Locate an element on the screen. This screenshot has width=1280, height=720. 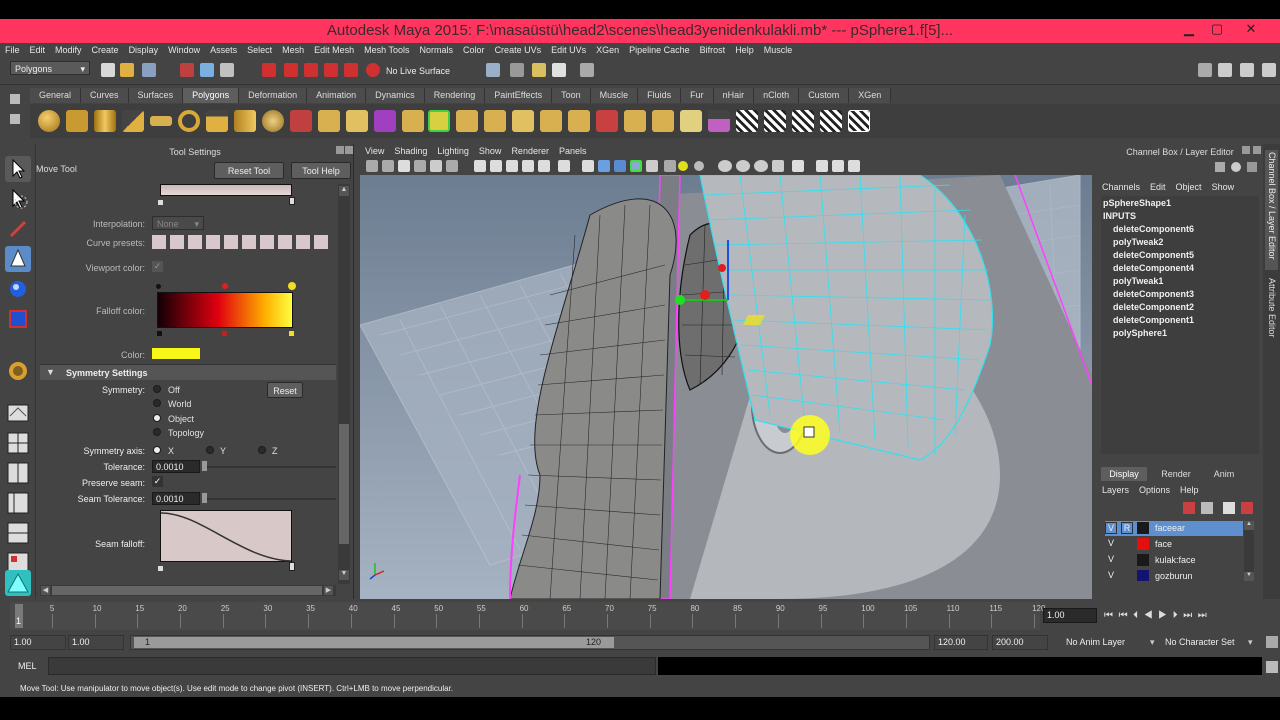
tab-fluids: Fluids is located at coordinates (660, 95).